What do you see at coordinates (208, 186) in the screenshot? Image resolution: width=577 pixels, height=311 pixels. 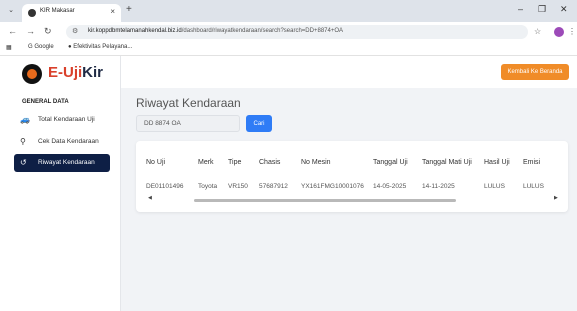 I see `table-cell: Toyota` at bounding box center [208, 186].